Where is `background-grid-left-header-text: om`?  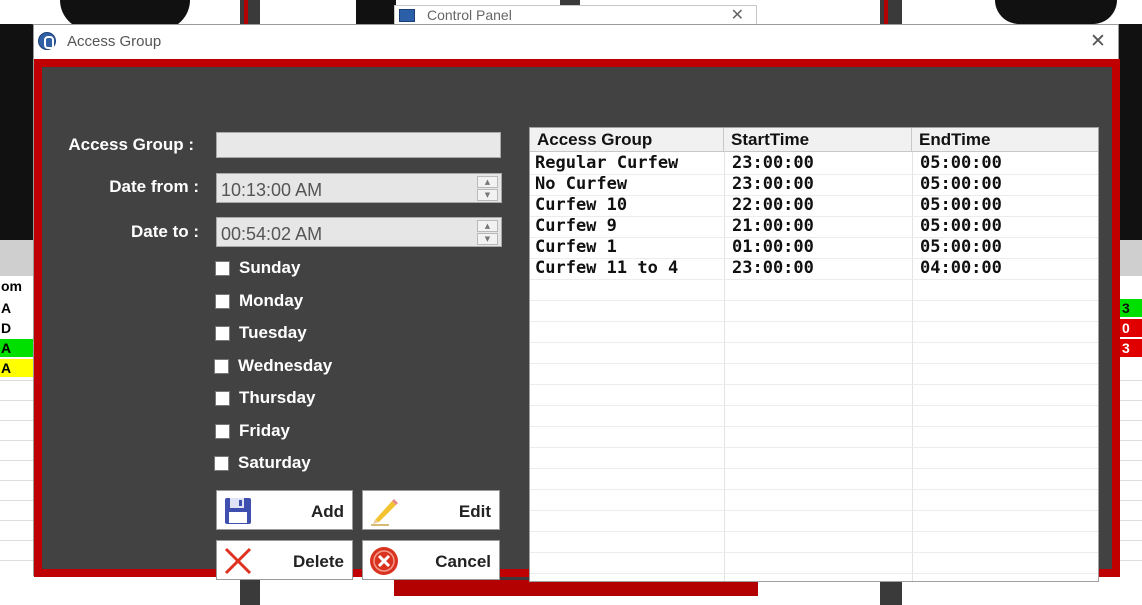 background-grid-left-header-text: om is located at coordinates (11, 286).